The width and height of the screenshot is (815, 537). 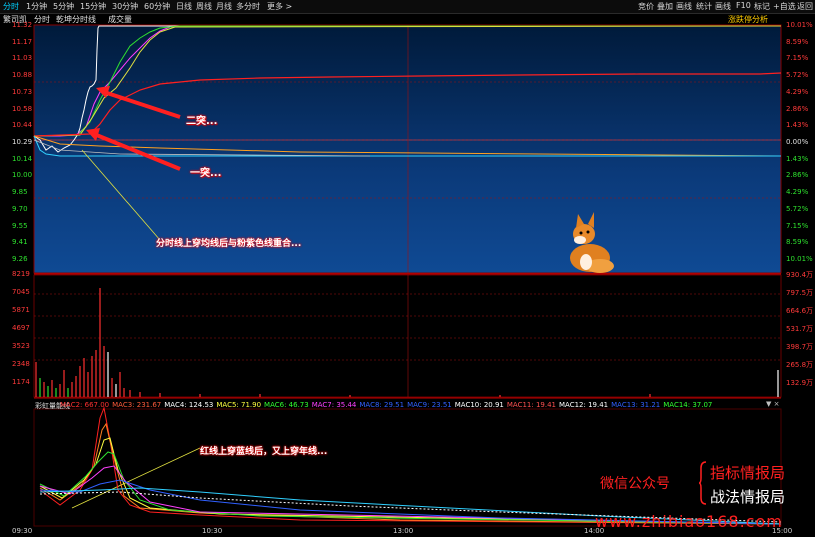 What do you see at coordinates (137, 405) in the screenshot?
I see `mac-legend-item: MAC3: 231.67` at bounding box center [137, 405].